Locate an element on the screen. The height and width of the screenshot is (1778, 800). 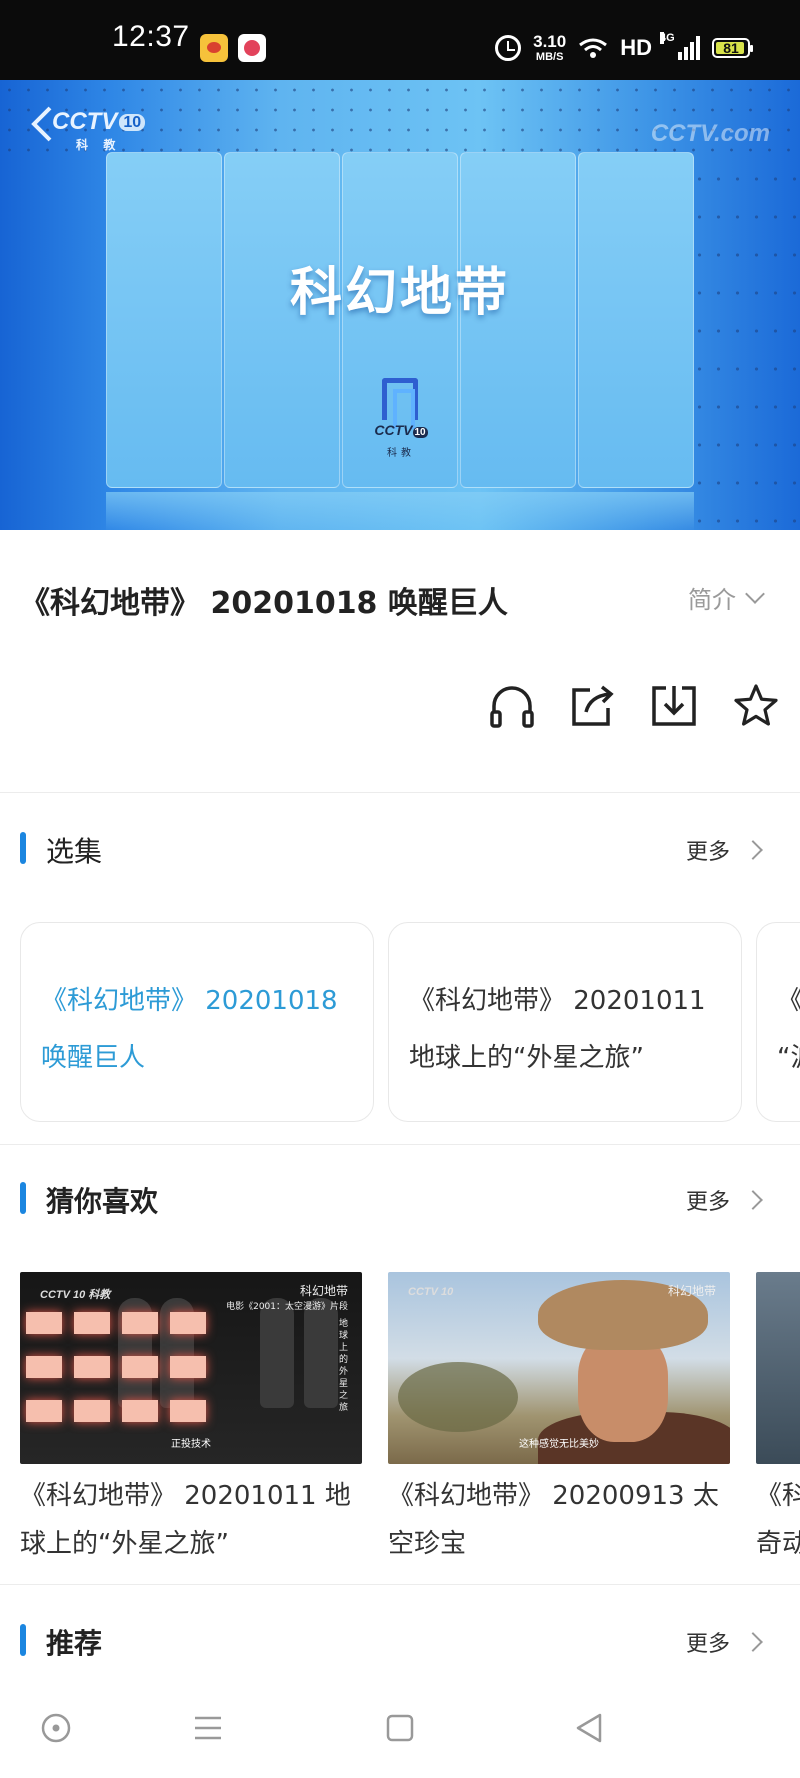
favorite-button is located at coordinates (756, 706).